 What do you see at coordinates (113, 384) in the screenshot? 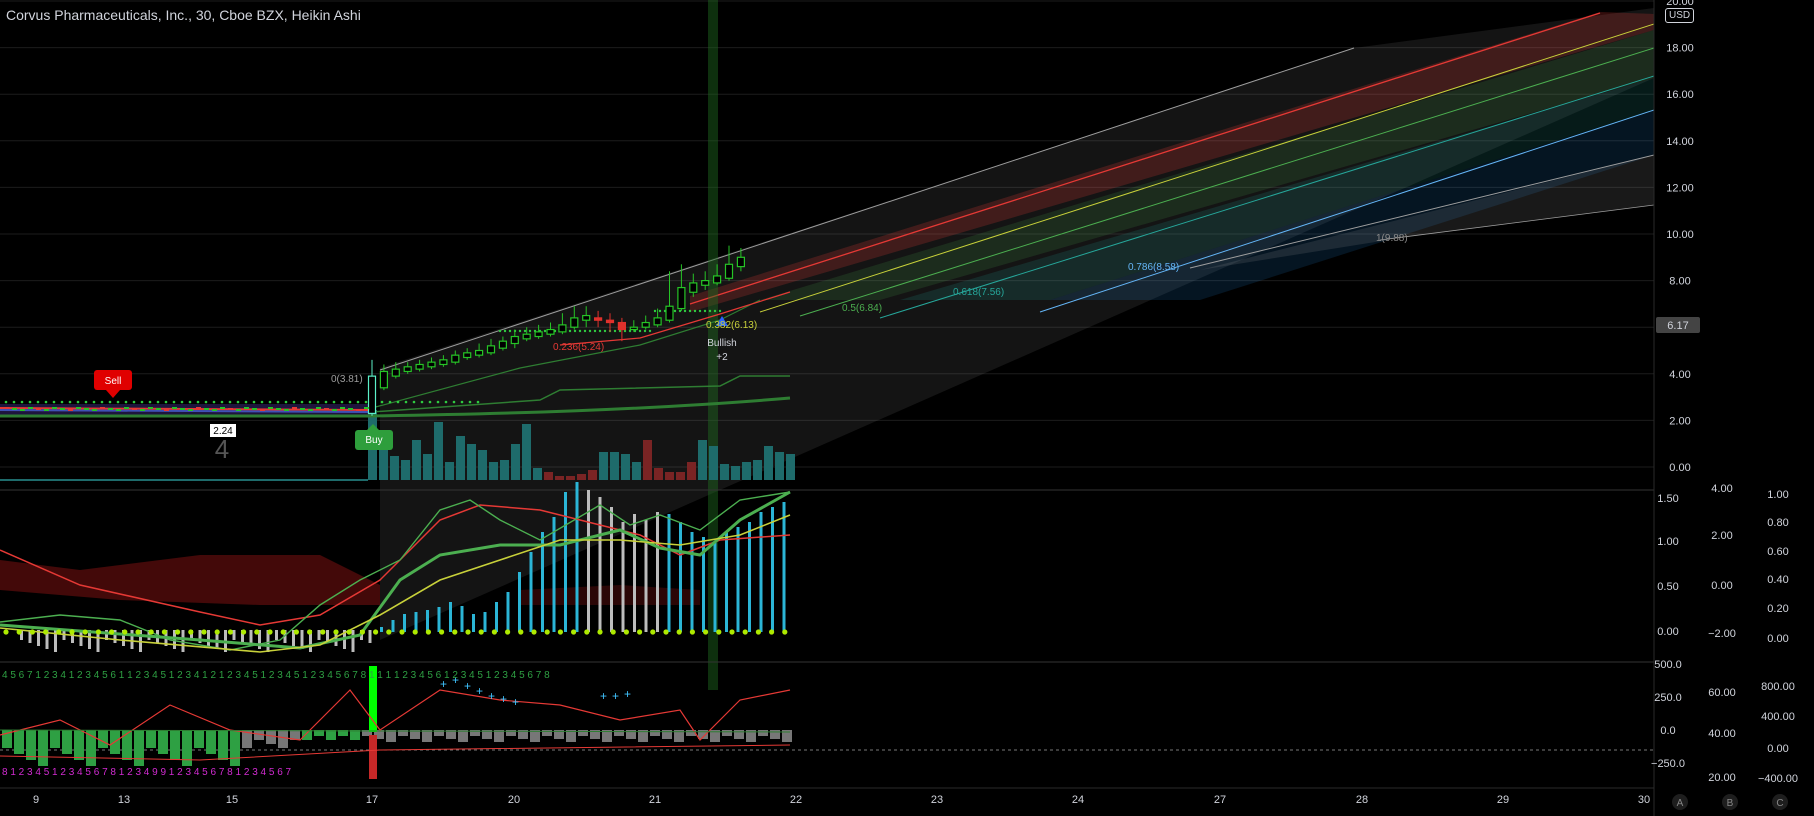
I see `sell-signal: Sell` at bounding box center [113, 384].